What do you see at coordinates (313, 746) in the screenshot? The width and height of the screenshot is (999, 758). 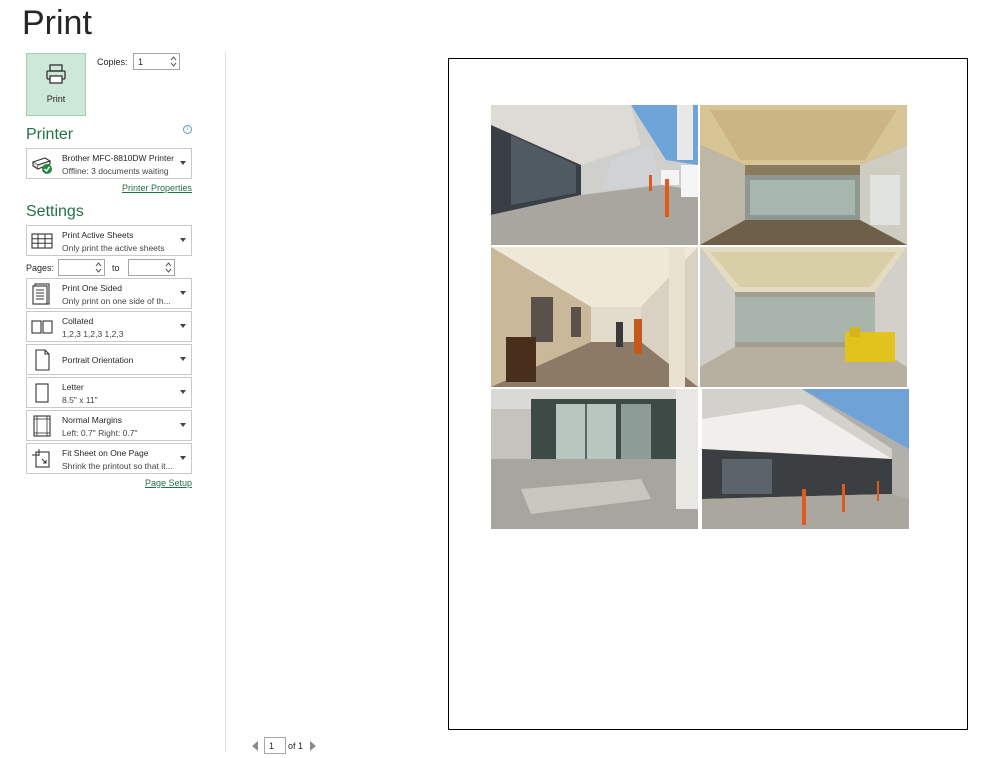 I see `next-page-icon` at bounding box center [313, 746].